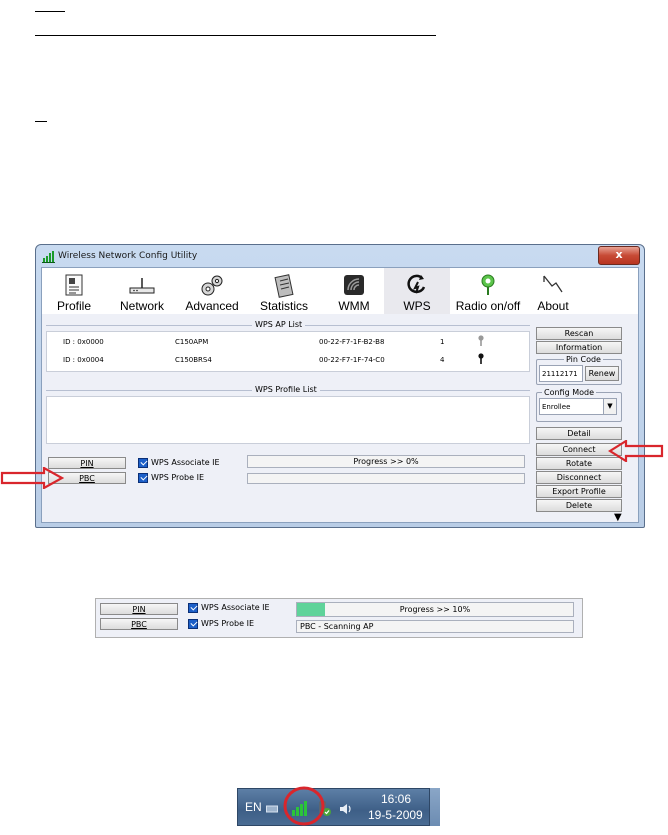  Describe the element at coordinates (569, 392) in the screenshot. I see `config-mode-legend: Config Mode` at that location.